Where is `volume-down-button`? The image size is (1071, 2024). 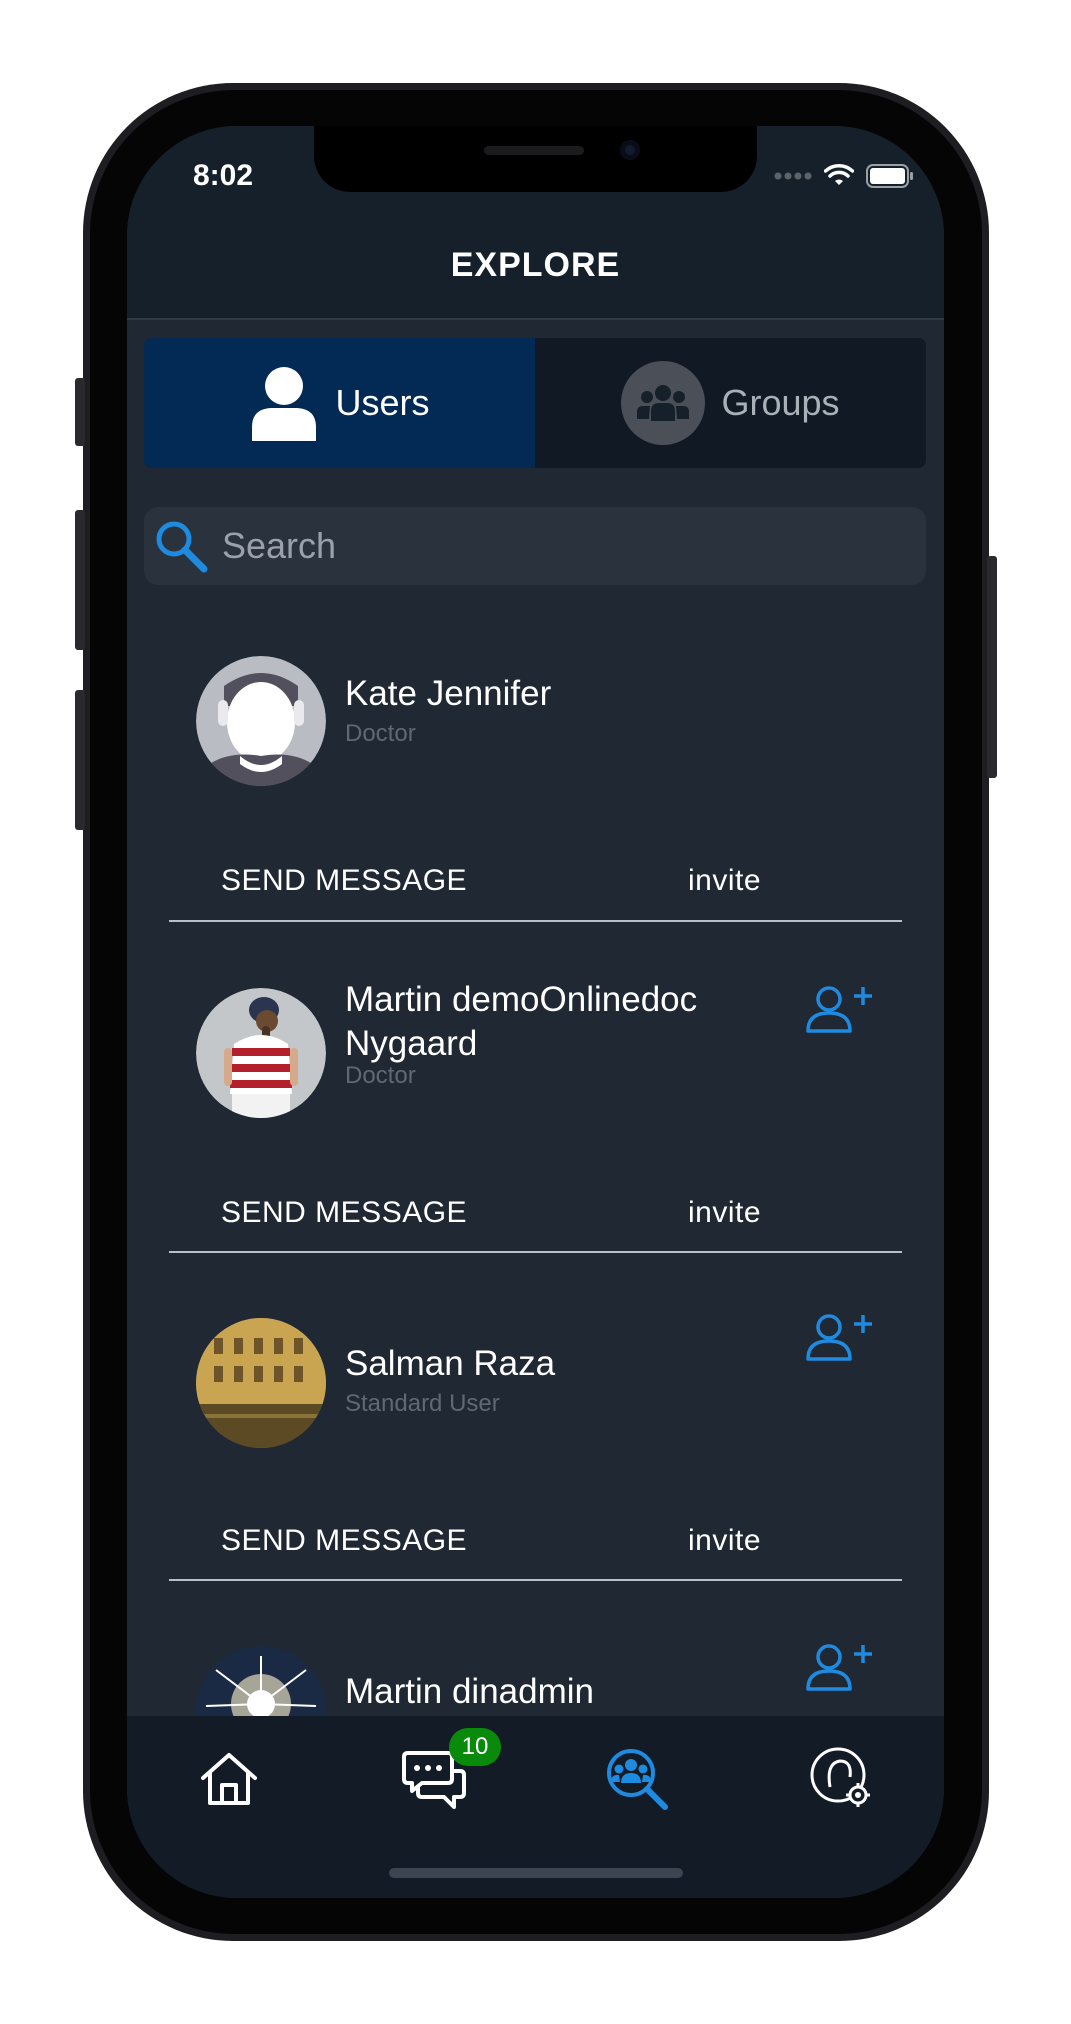 volume-down-button is located at coordinates (80, 760).